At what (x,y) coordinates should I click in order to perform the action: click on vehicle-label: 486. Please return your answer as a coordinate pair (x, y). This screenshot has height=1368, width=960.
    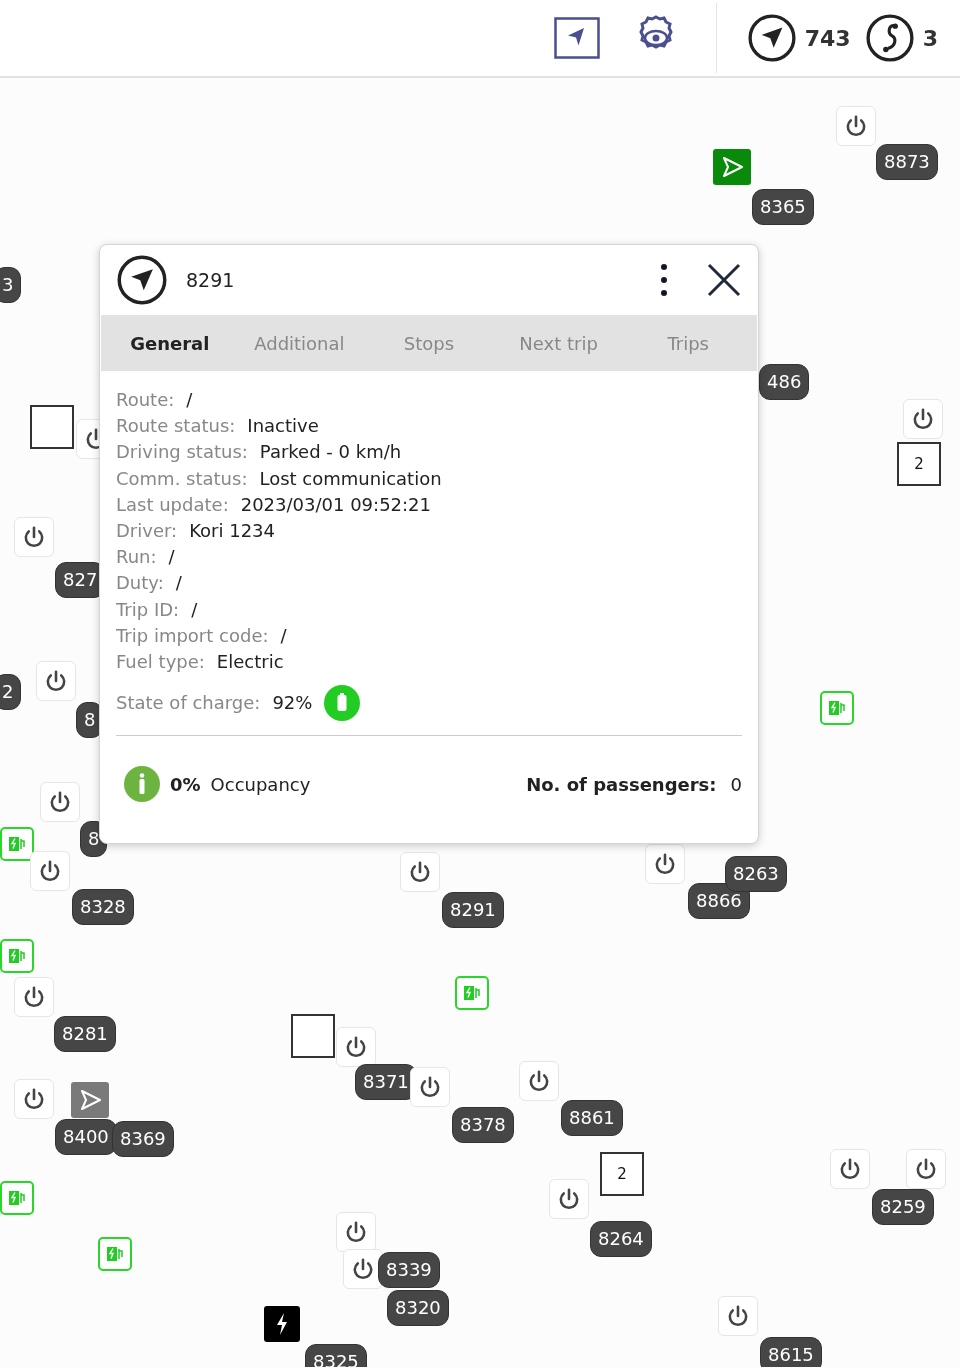
    Looking at the image, I should click on (784, 382).